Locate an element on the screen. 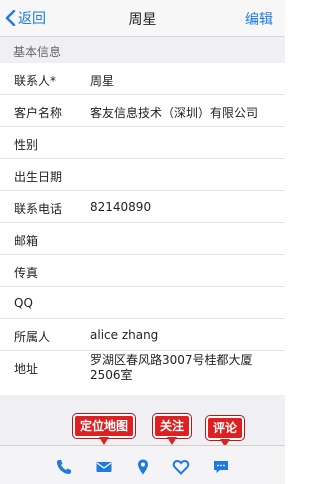  callout-comment: 评论 is located at coordinates (225, 431).